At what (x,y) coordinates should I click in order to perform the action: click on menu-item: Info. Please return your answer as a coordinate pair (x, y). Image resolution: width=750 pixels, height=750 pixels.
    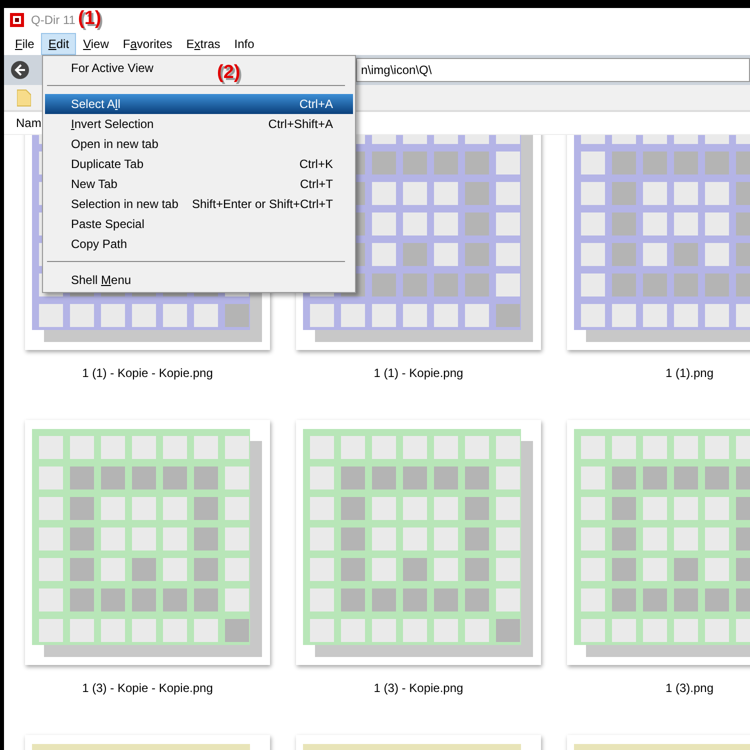
    Looking at the image, I should click on (244, 43).